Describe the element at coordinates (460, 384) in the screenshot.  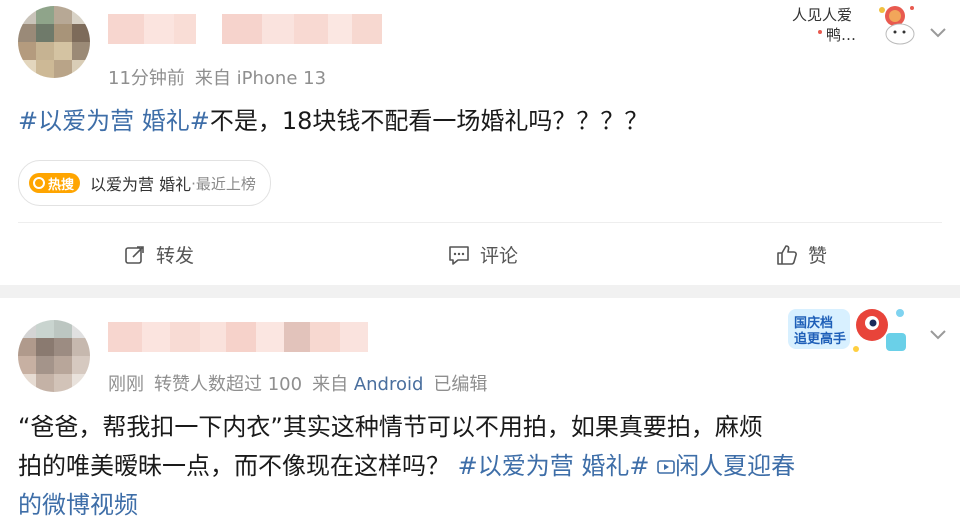
I see `edited-label: 已编辑` at that location.